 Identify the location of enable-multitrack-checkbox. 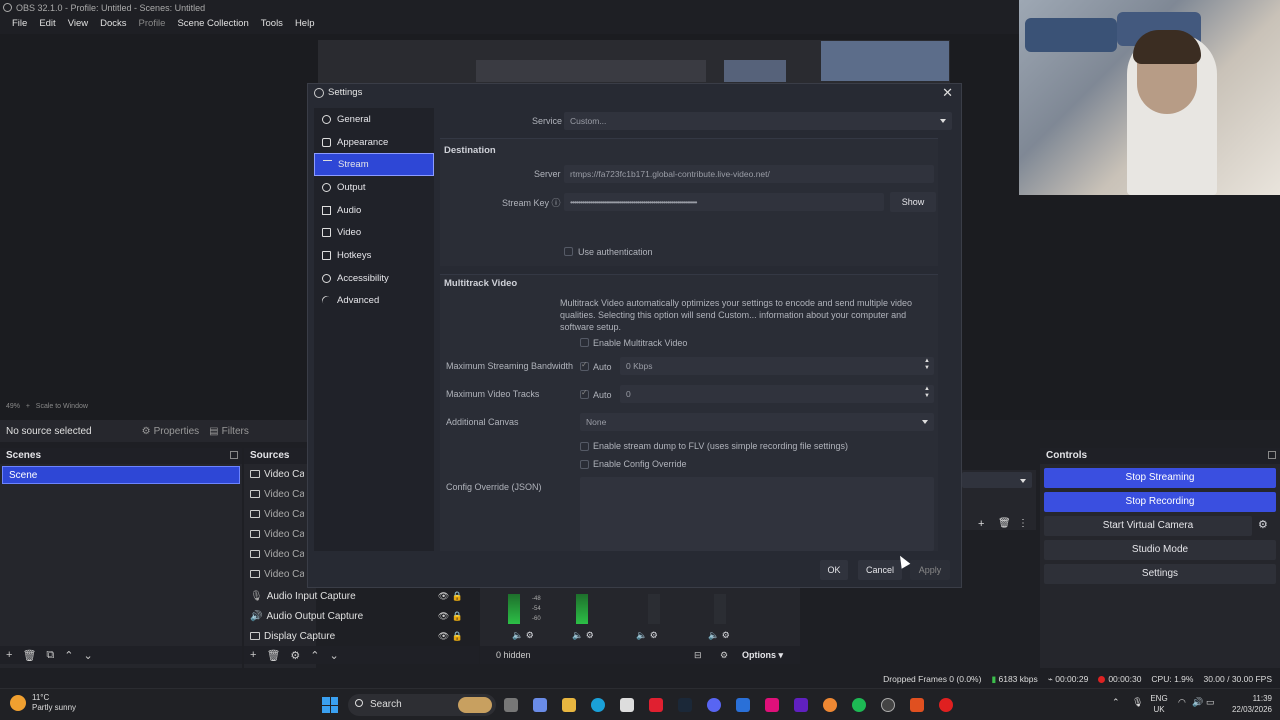
(584, 342).